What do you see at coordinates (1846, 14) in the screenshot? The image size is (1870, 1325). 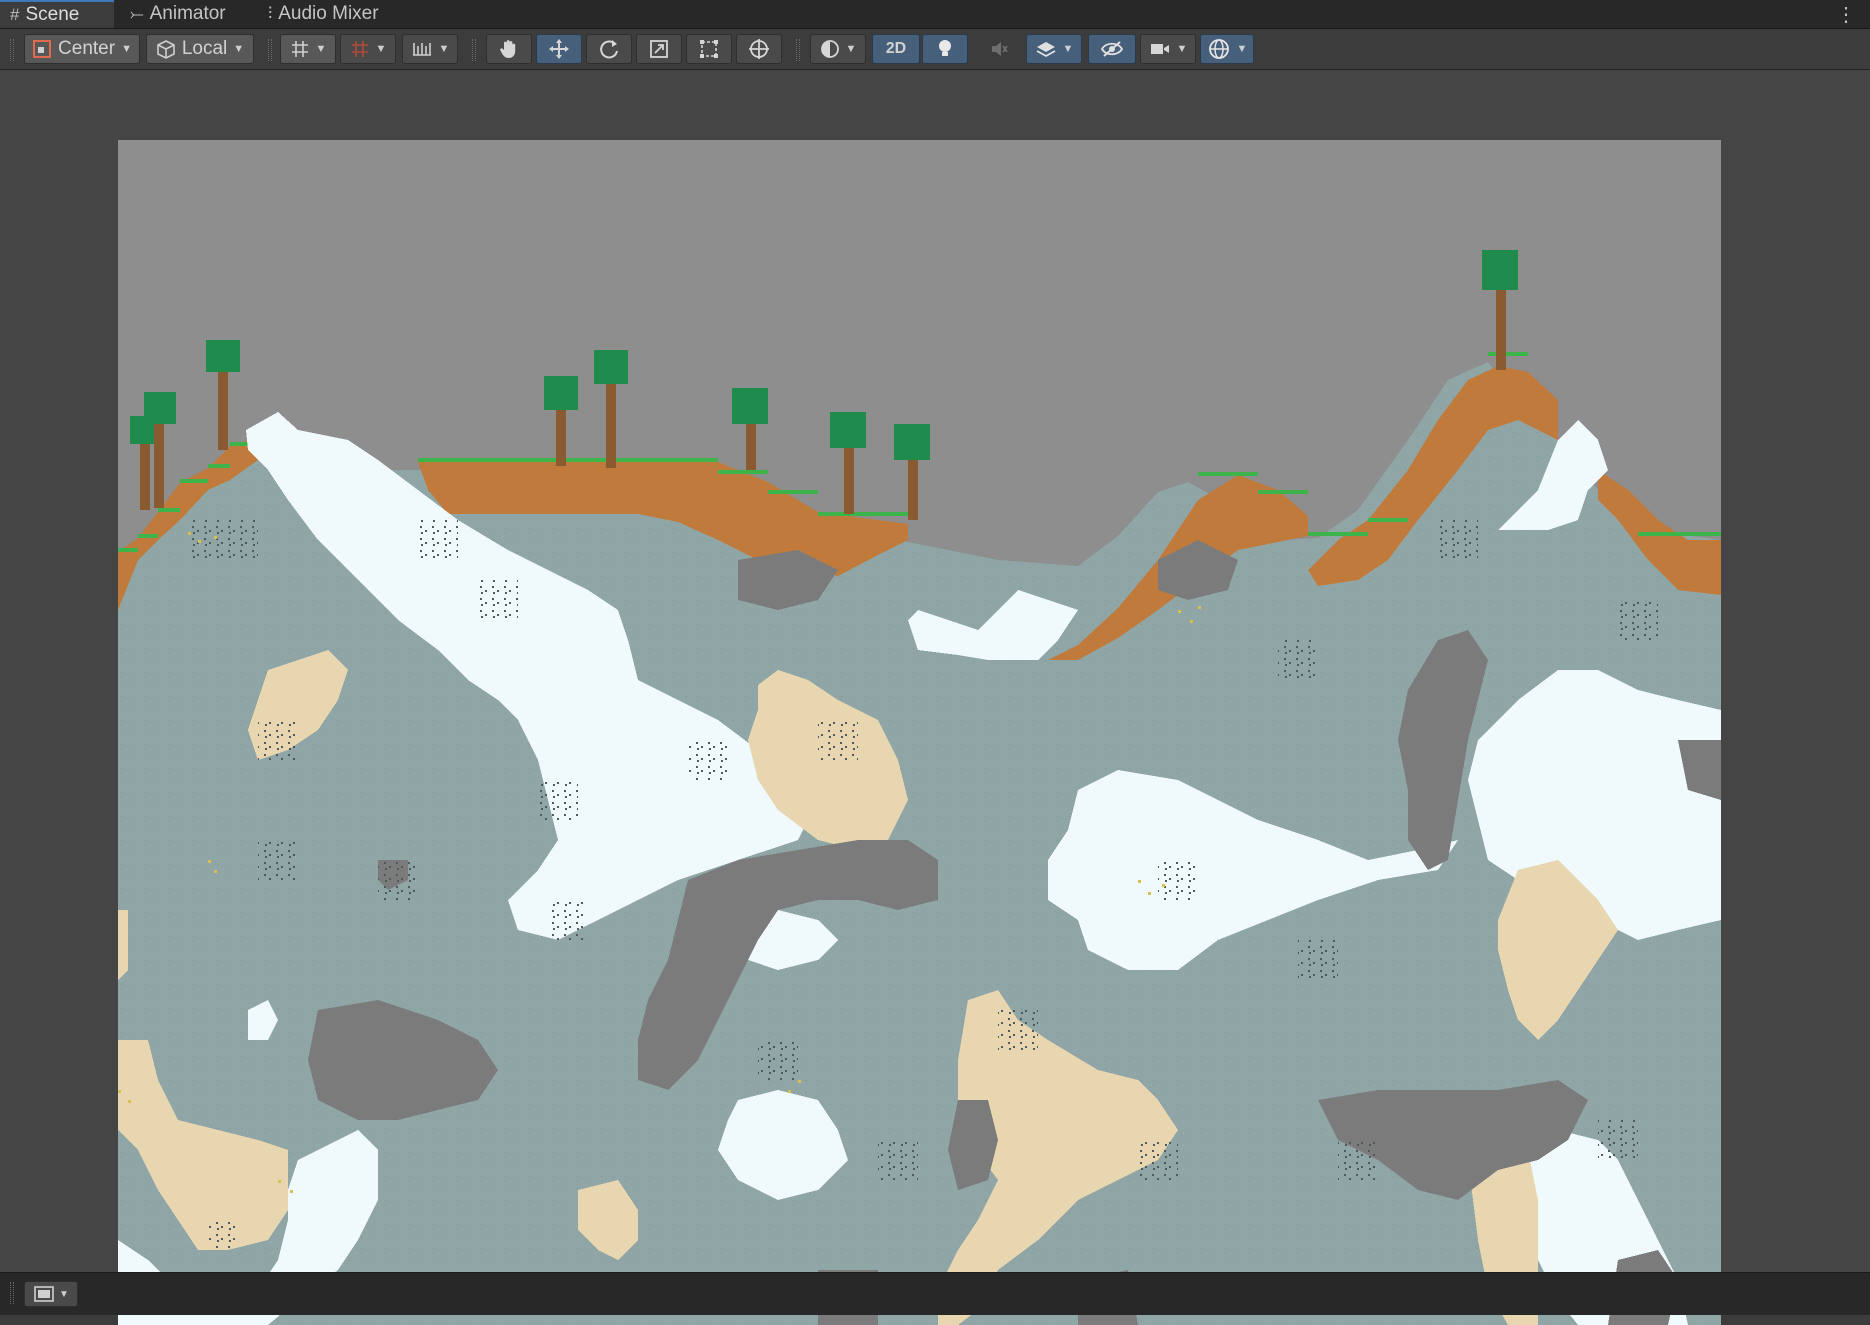 I see `more-options-icon: ⋮` at bounding box center [1846, 14].